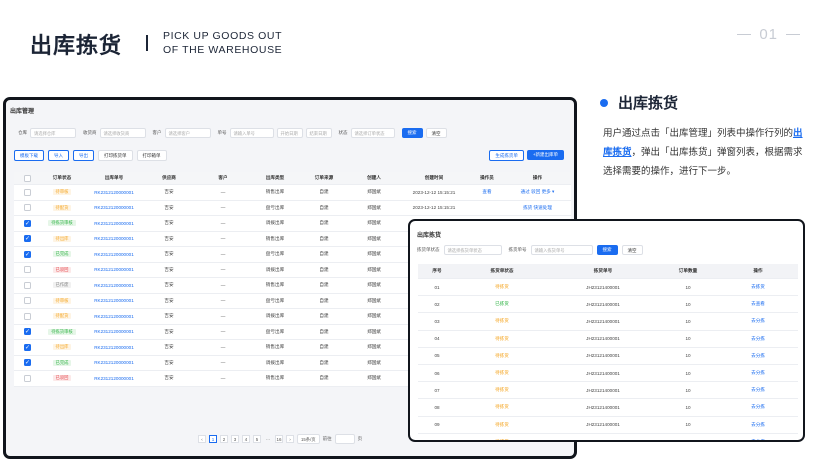 The width and height of the screenshot is (830, 476). I want to click on select-all-checkbox, so click(27, 178).